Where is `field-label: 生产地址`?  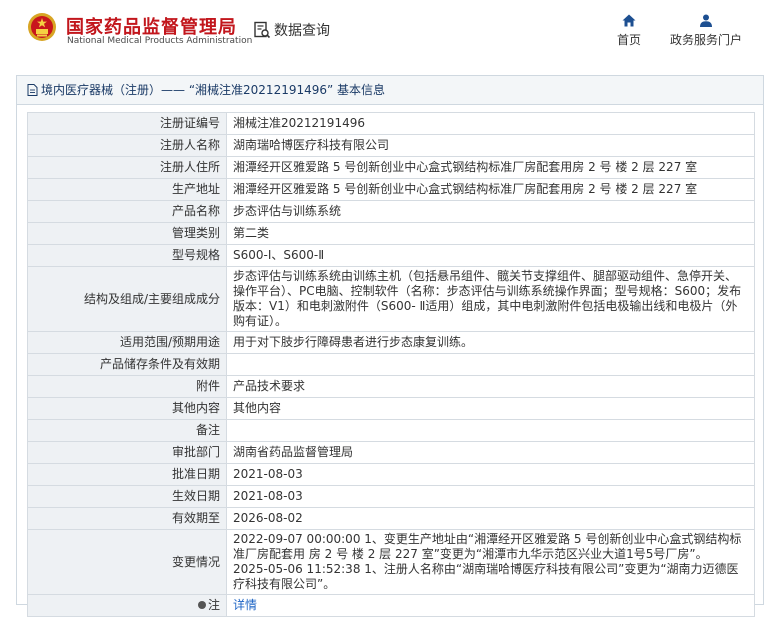 field-label: 生产地址 is located at coordinates (127, 189).